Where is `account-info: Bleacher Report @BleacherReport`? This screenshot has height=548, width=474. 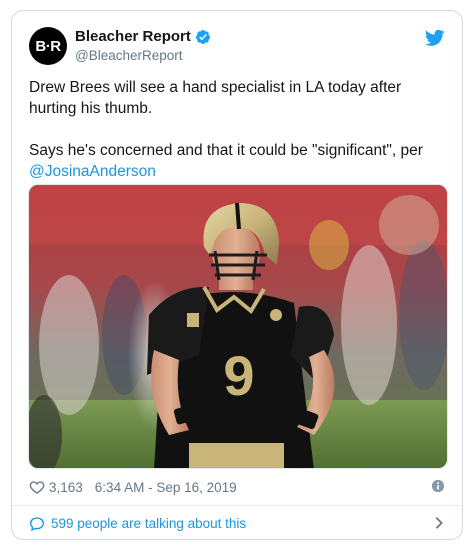
account-info: Bleacher Report @BleacherReport is located at coordinates (143, 45).